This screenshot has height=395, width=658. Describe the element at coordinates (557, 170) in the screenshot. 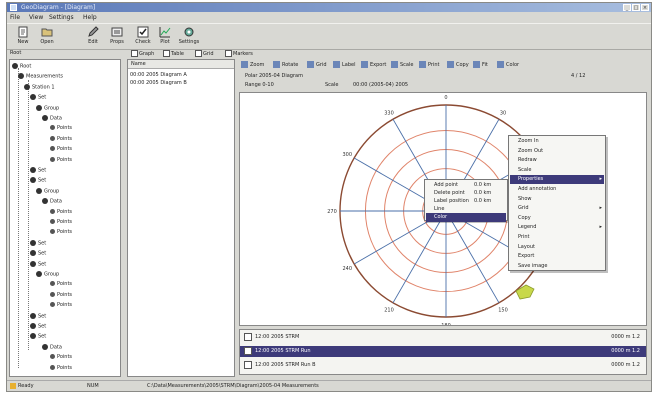

I see `context-menu-item: Scale` at that location.